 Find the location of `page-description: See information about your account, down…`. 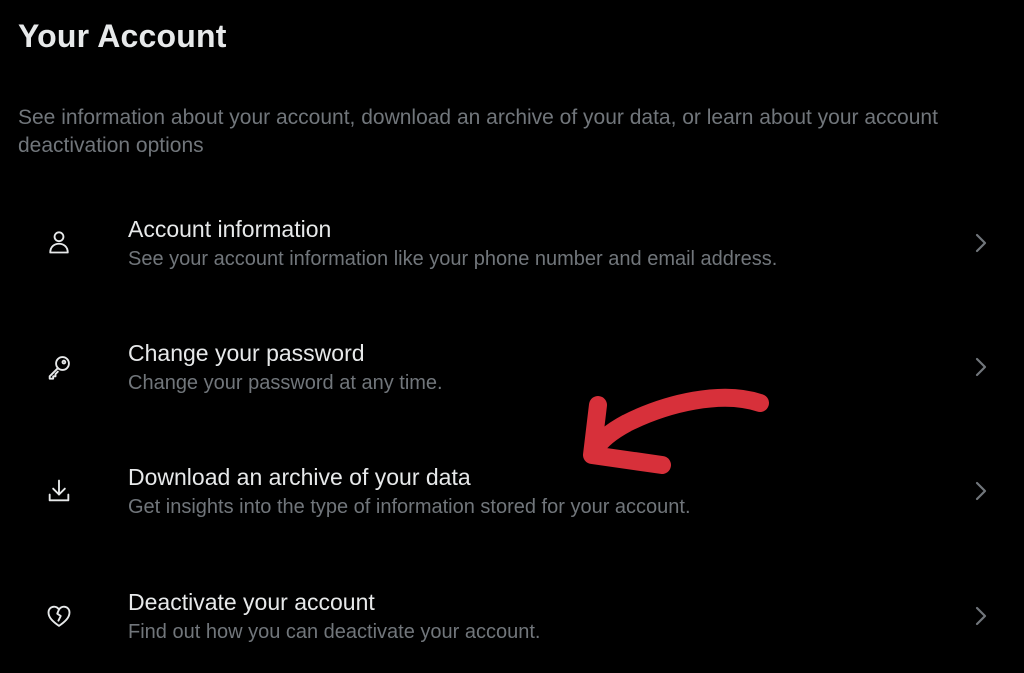

page-description: See information about your account, down… is located at coordinates (478, 131).